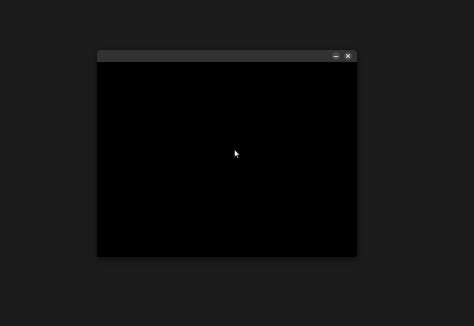 The height and width of the screenshot is (326, 474). I want to click on minimize-button, so click(336, 56).